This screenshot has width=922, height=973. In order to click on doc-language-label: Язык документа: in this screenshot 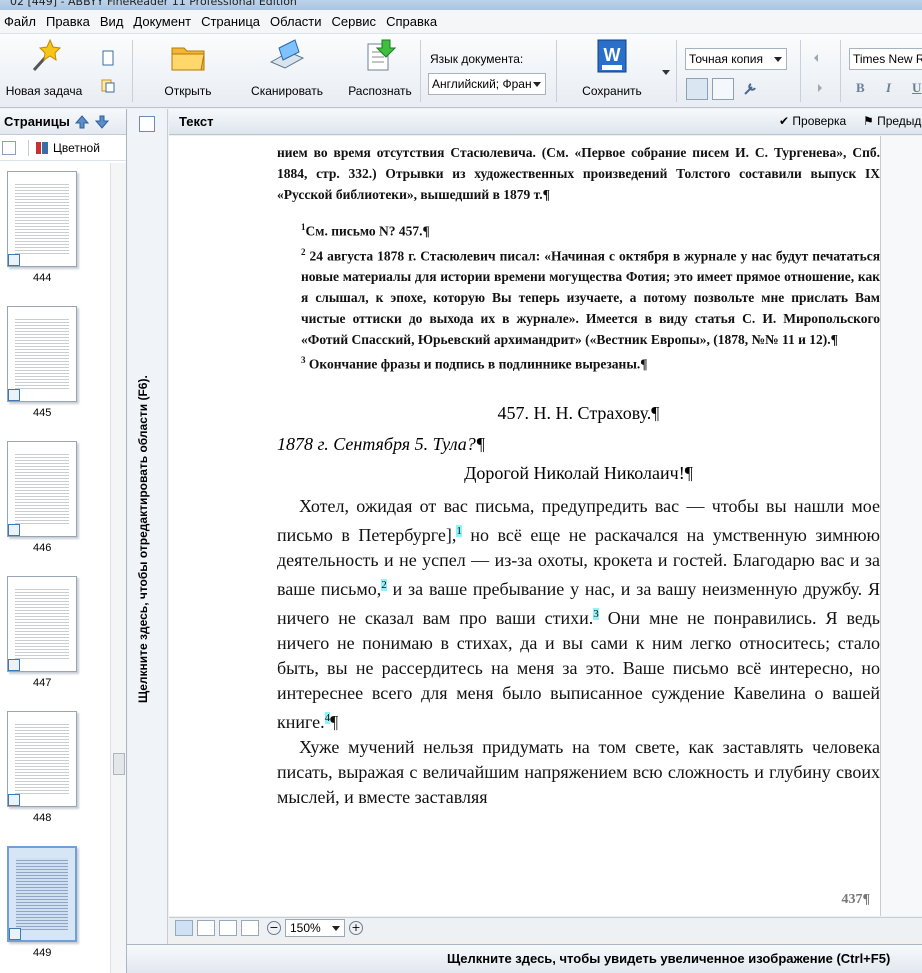, I will do `click(477, 59)`.